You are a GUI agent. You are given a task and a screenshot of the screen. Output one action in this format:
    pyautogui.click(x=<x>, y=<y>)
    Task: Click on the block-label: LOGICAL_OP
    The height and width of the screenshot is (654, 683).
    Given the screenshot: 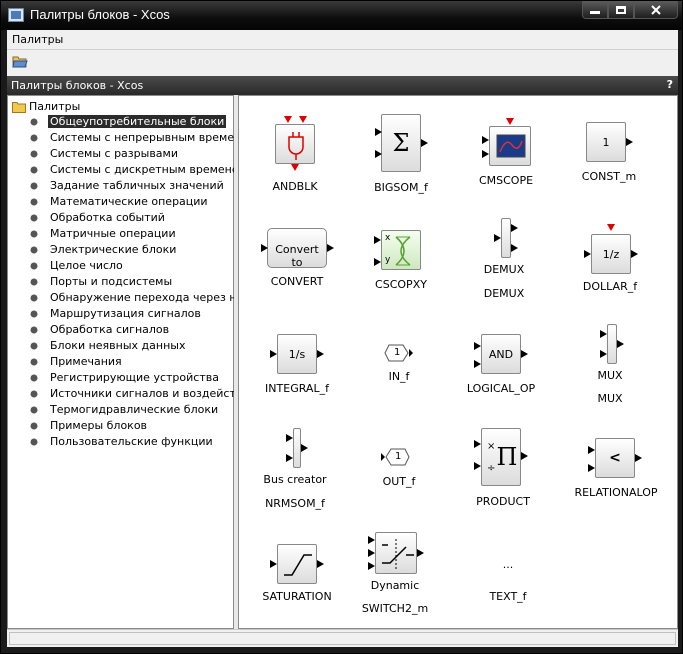 What is the action you would take?
    pyautogui.click(x=501, y=388)
    